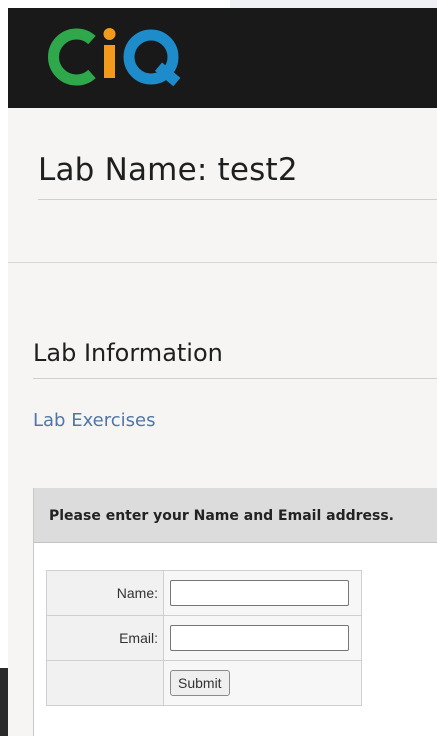 This screenshot has width=437, height=736. I want to click on top-strip-light, so click(333, 4).